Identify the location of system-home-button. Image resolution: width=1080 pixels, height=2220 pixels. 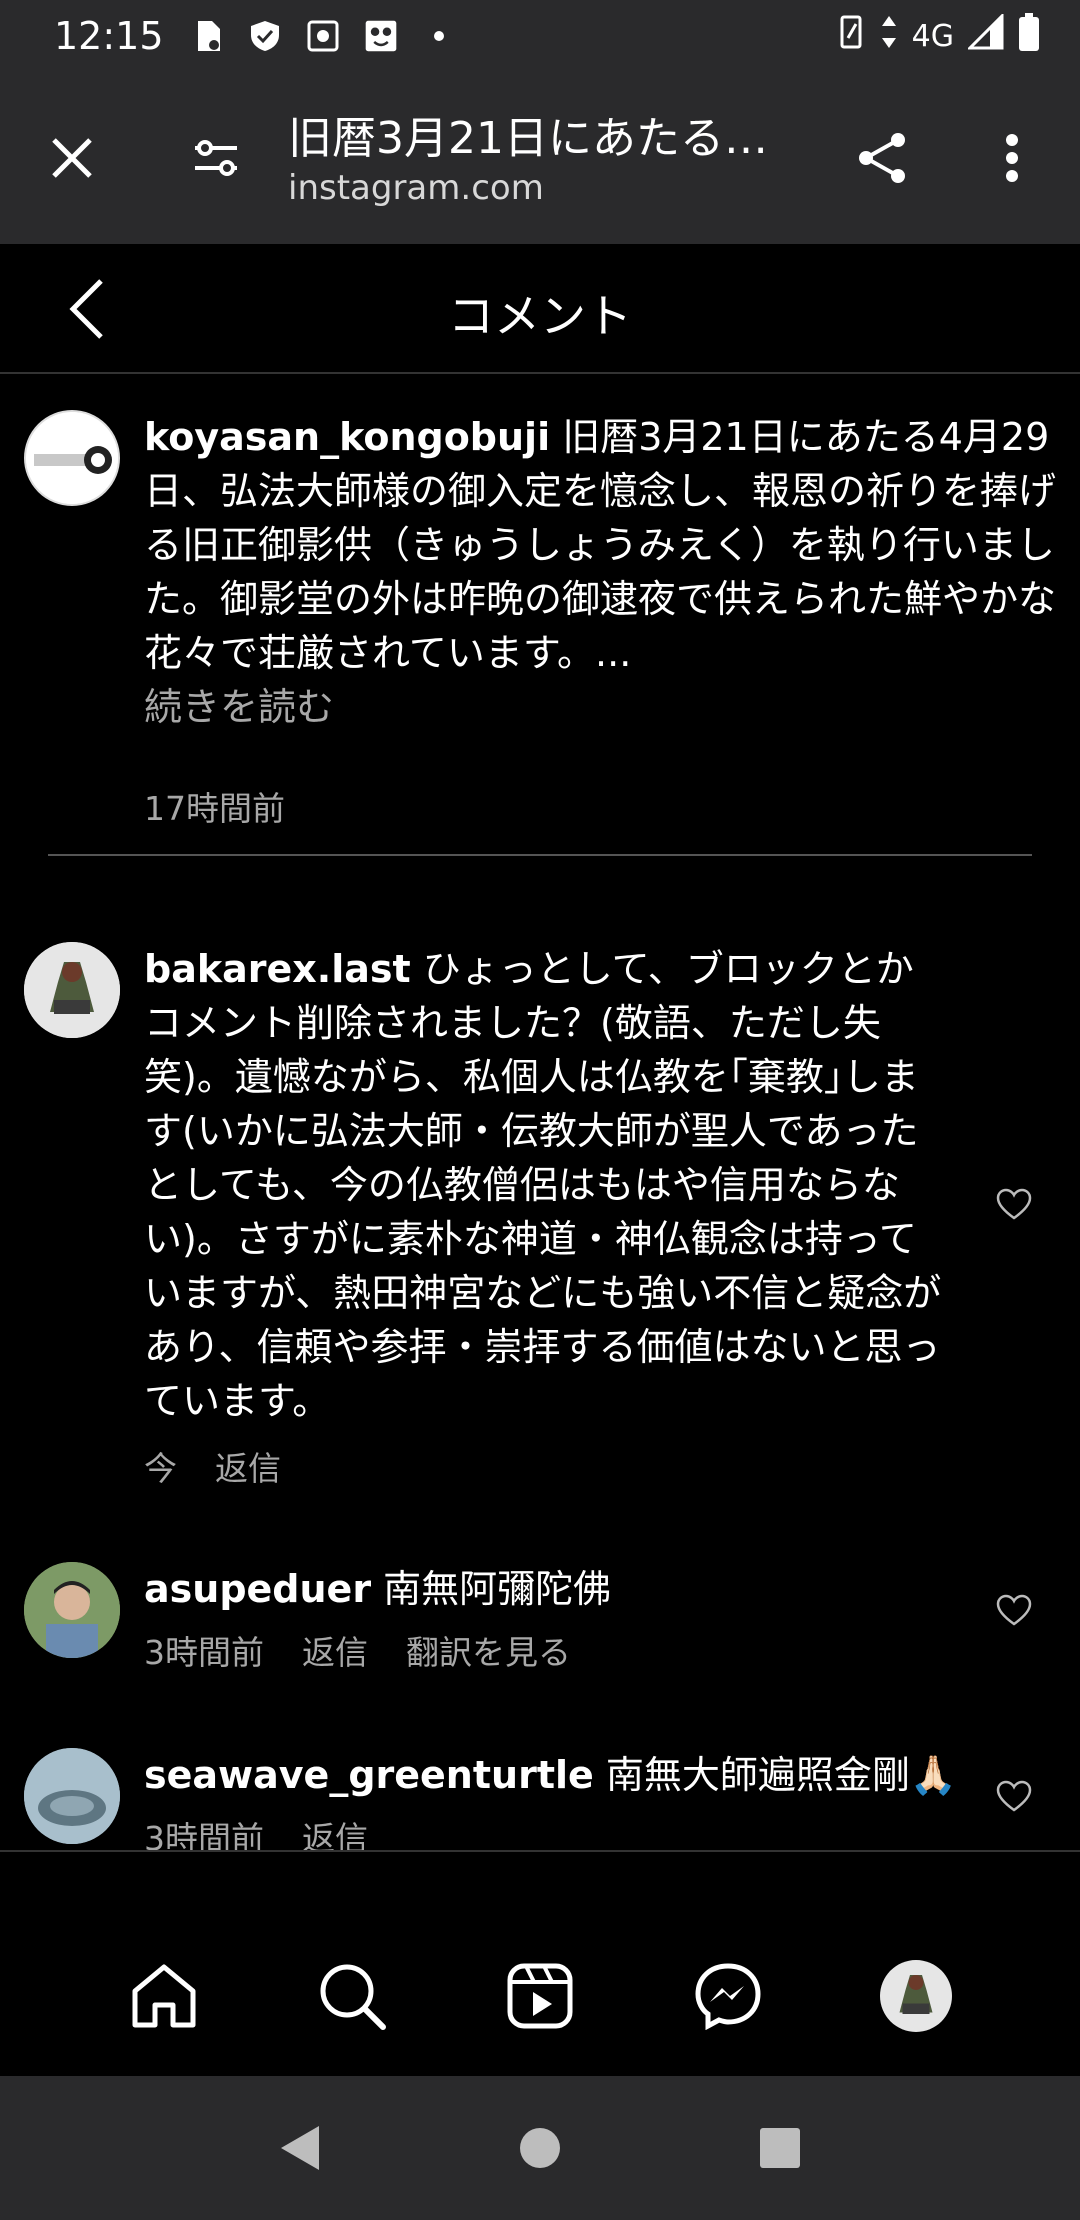
(540, 2148).